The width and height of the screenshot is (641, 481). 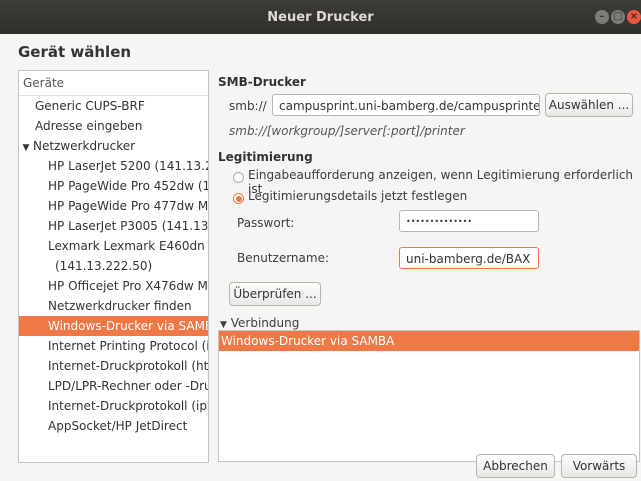 I want to click on device-item: HP PageWide Pro 477dw MF, so click(x=113, y=206).